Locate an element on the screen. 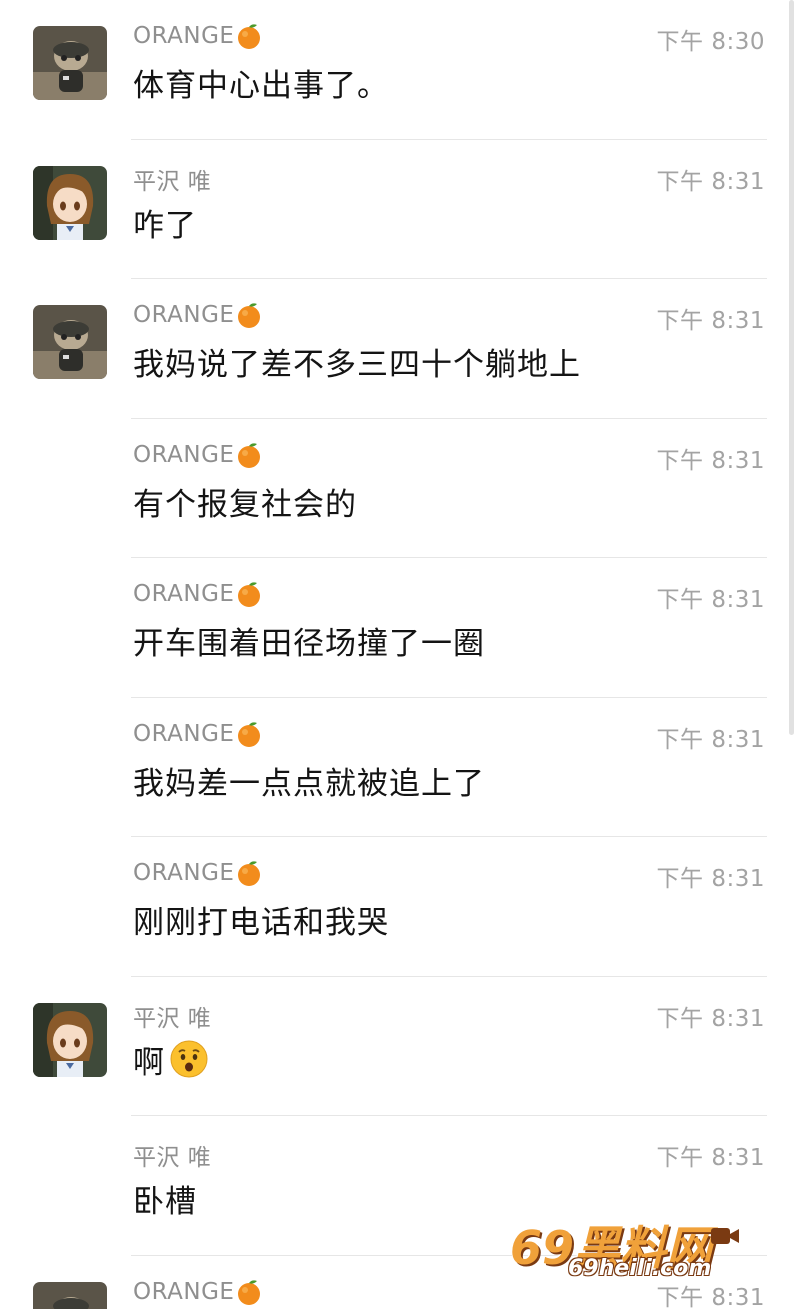  message-text: 开车围着田径场撞了一圈 is located at coordinates (309, 644).